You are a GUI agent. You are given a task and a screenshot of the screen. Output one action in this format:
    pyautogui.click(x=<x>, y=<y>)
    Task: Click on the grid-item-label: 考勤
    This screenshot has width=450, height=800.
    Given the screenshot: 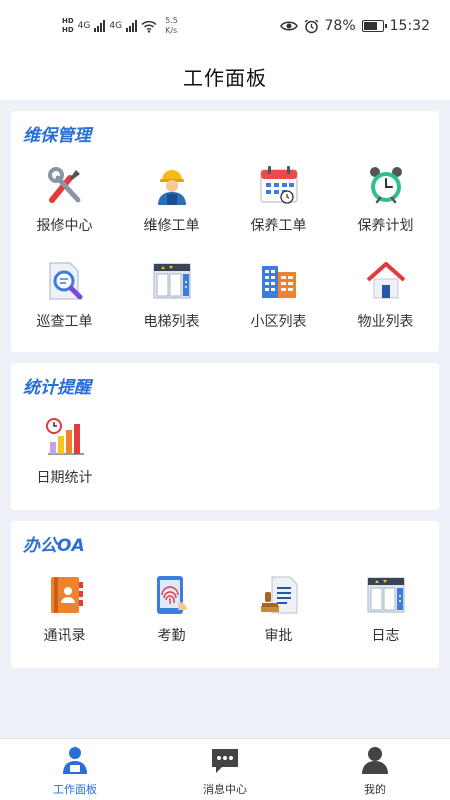 What is the action you would take?
    pyautogui.click(x=171, y=636)
    